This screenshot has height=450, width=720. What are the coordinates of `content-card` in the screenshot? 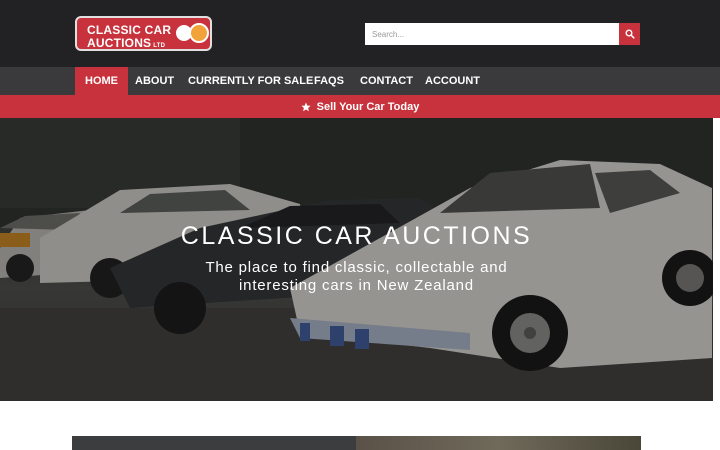 It's located at (356, 443).